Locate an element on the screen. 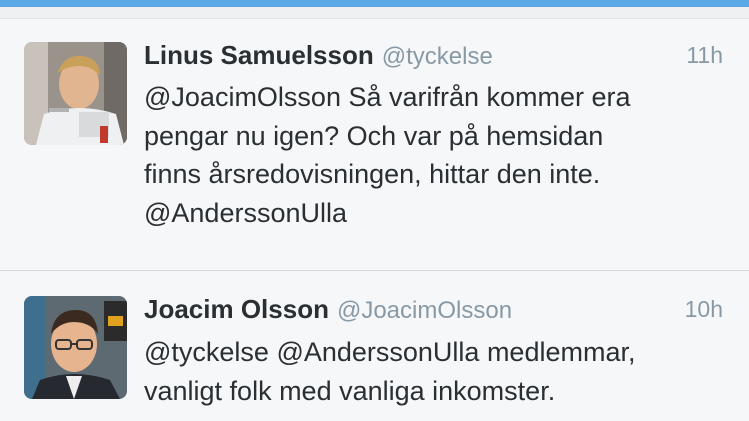  tweet-header: Linus Samuelsson @tyckelse 11h is located at coordinates (433, 57).